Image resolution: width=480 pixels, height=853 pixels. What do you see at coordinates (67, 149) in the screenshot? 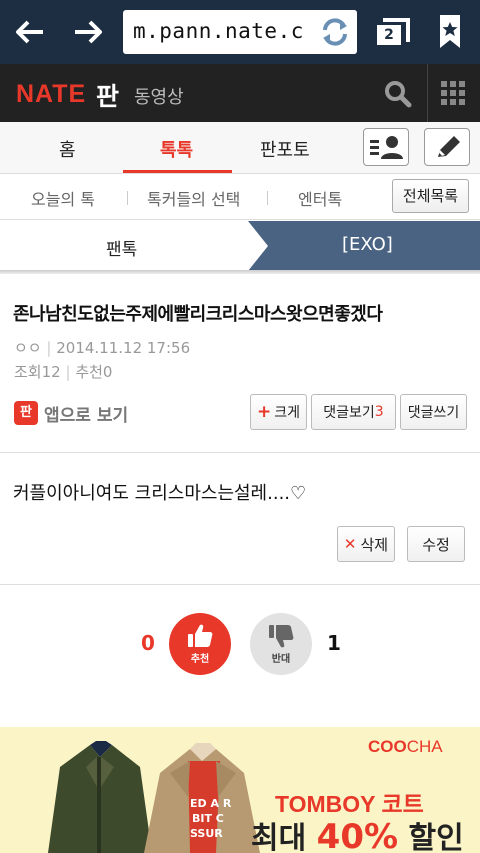
I see `tab-home: 홈` at bounding box center [67, 149].